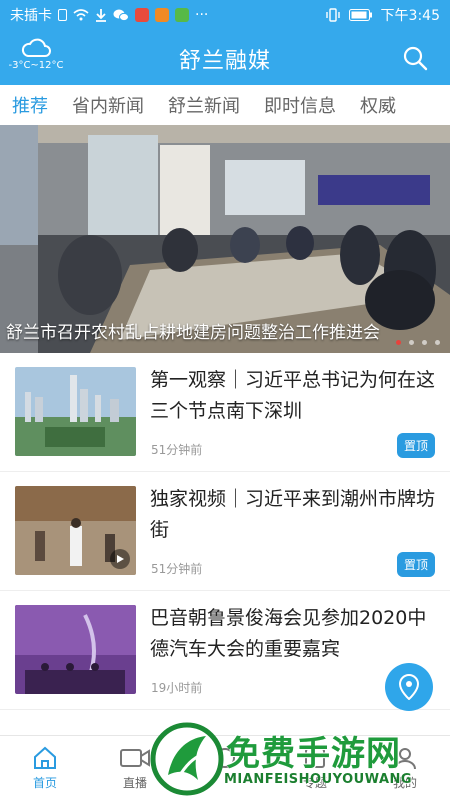 The height and width of the screenshot is (800, 450). I want to click on tab-instant-info: 即时信息, so click(300, 105).